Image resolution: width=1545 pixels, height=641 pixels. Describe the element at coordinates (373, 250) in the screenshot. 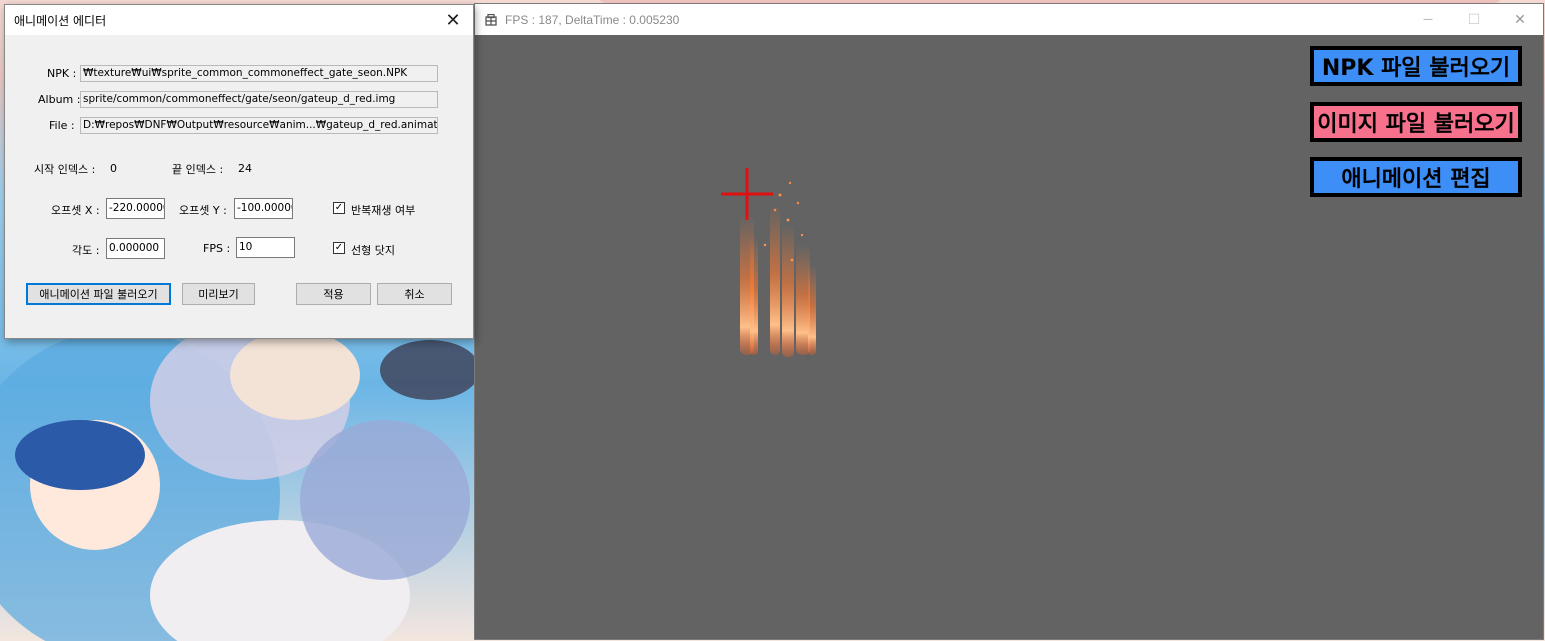

I see `linear-dodge-label: 선형 닷지` at that location.